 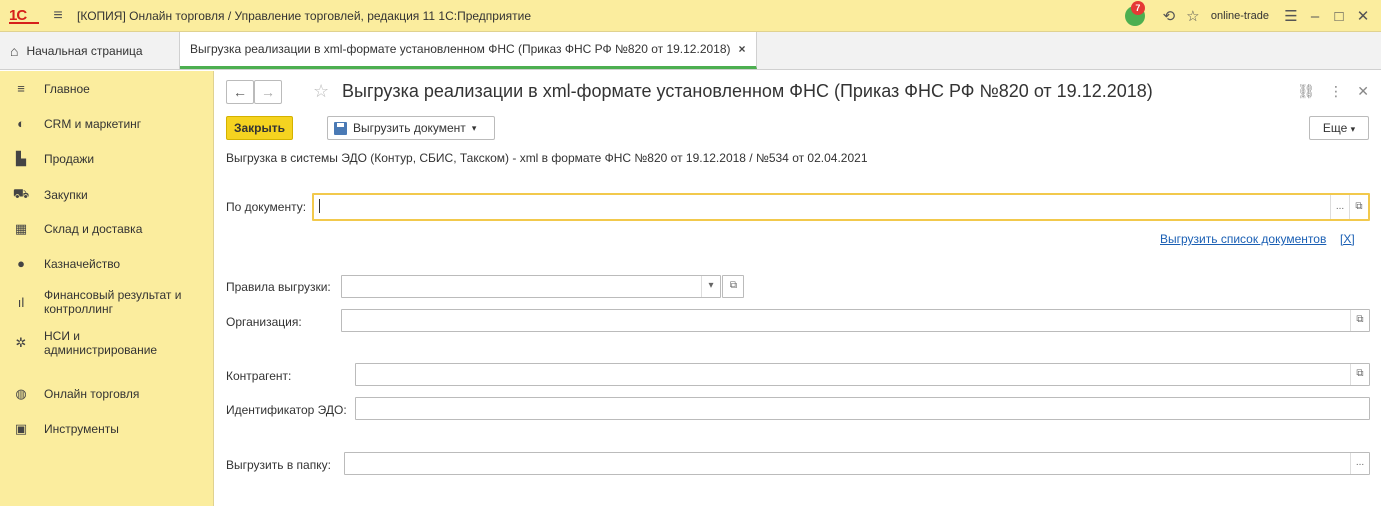 What do you see at coordinates (1363, 91) in the screenshot?
I see `close-form-icon: ✕` at bounding box center [1363, 91].